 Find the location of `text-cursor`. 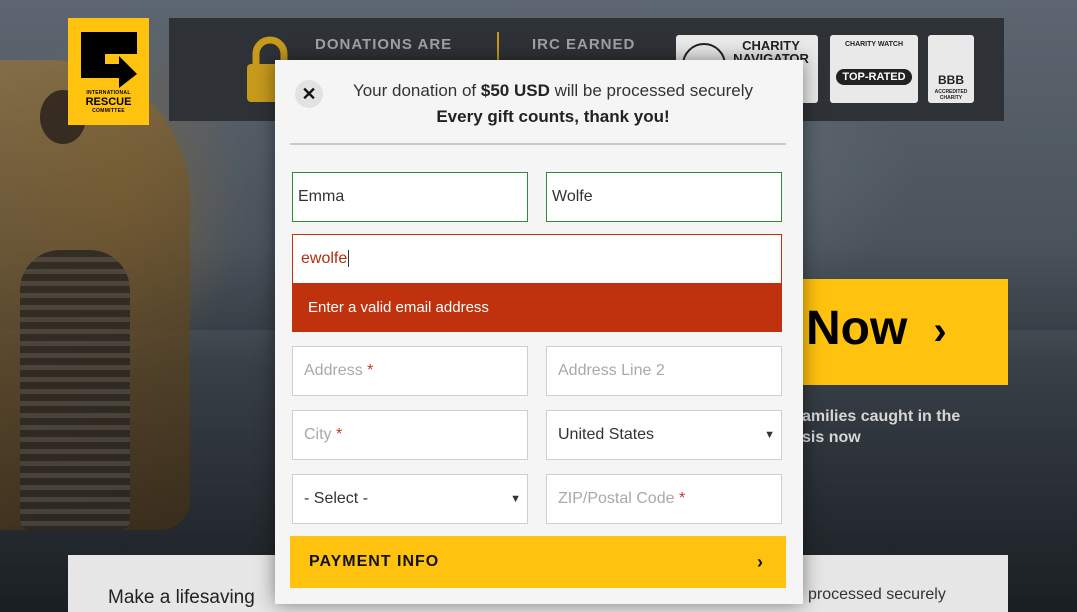

text-cursor is located at coordinates (349, 259).